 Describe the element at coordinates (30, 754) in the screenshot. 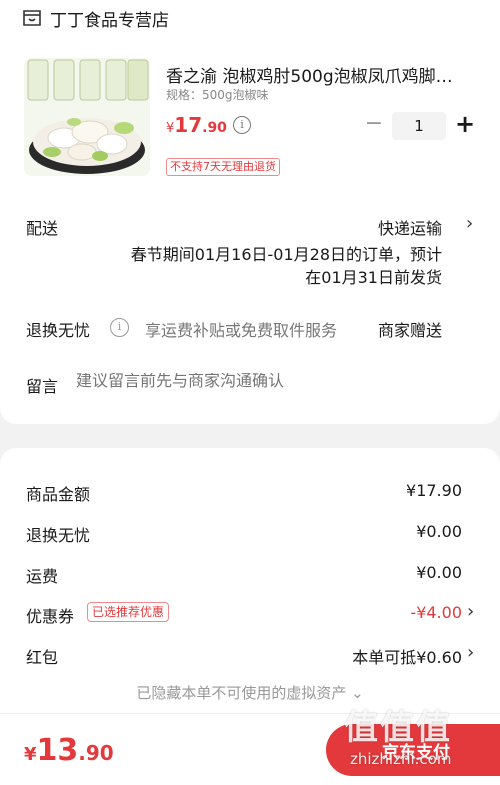

I see `total-currency: ¥` at that location.